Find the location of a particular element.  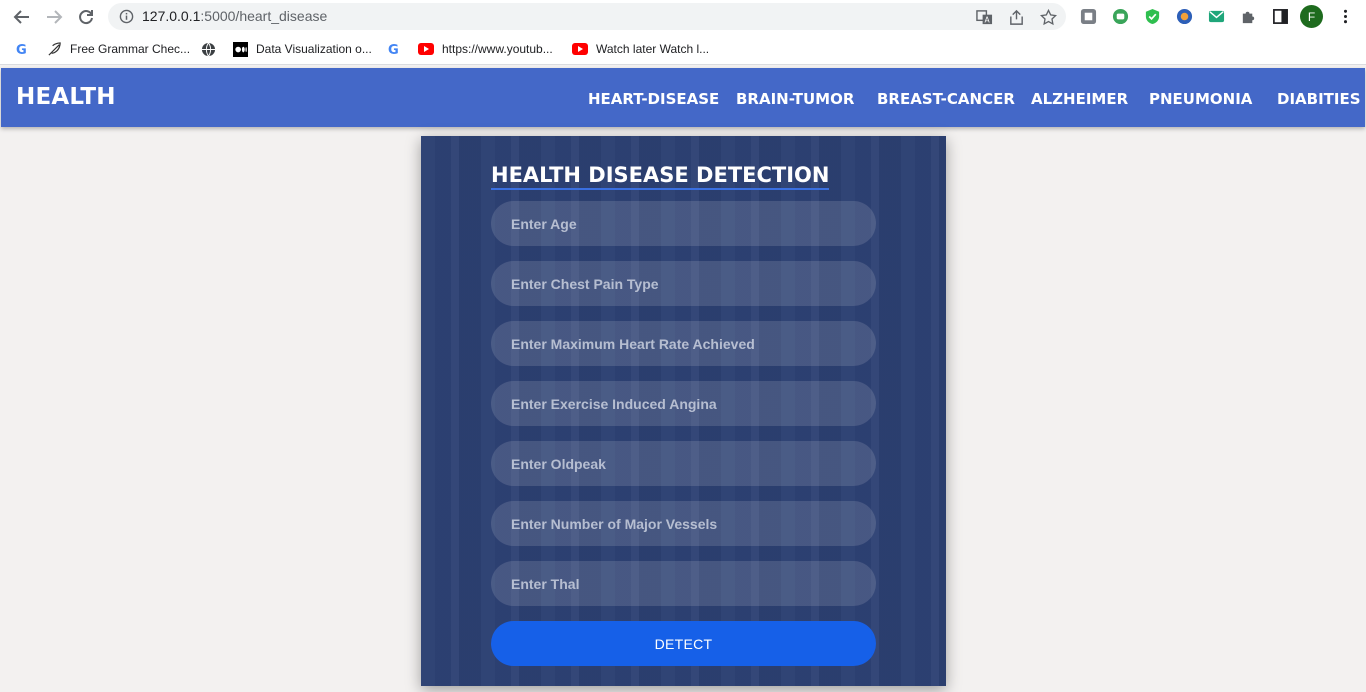

max-heart-rate-input is located at coordinates (683, 343).